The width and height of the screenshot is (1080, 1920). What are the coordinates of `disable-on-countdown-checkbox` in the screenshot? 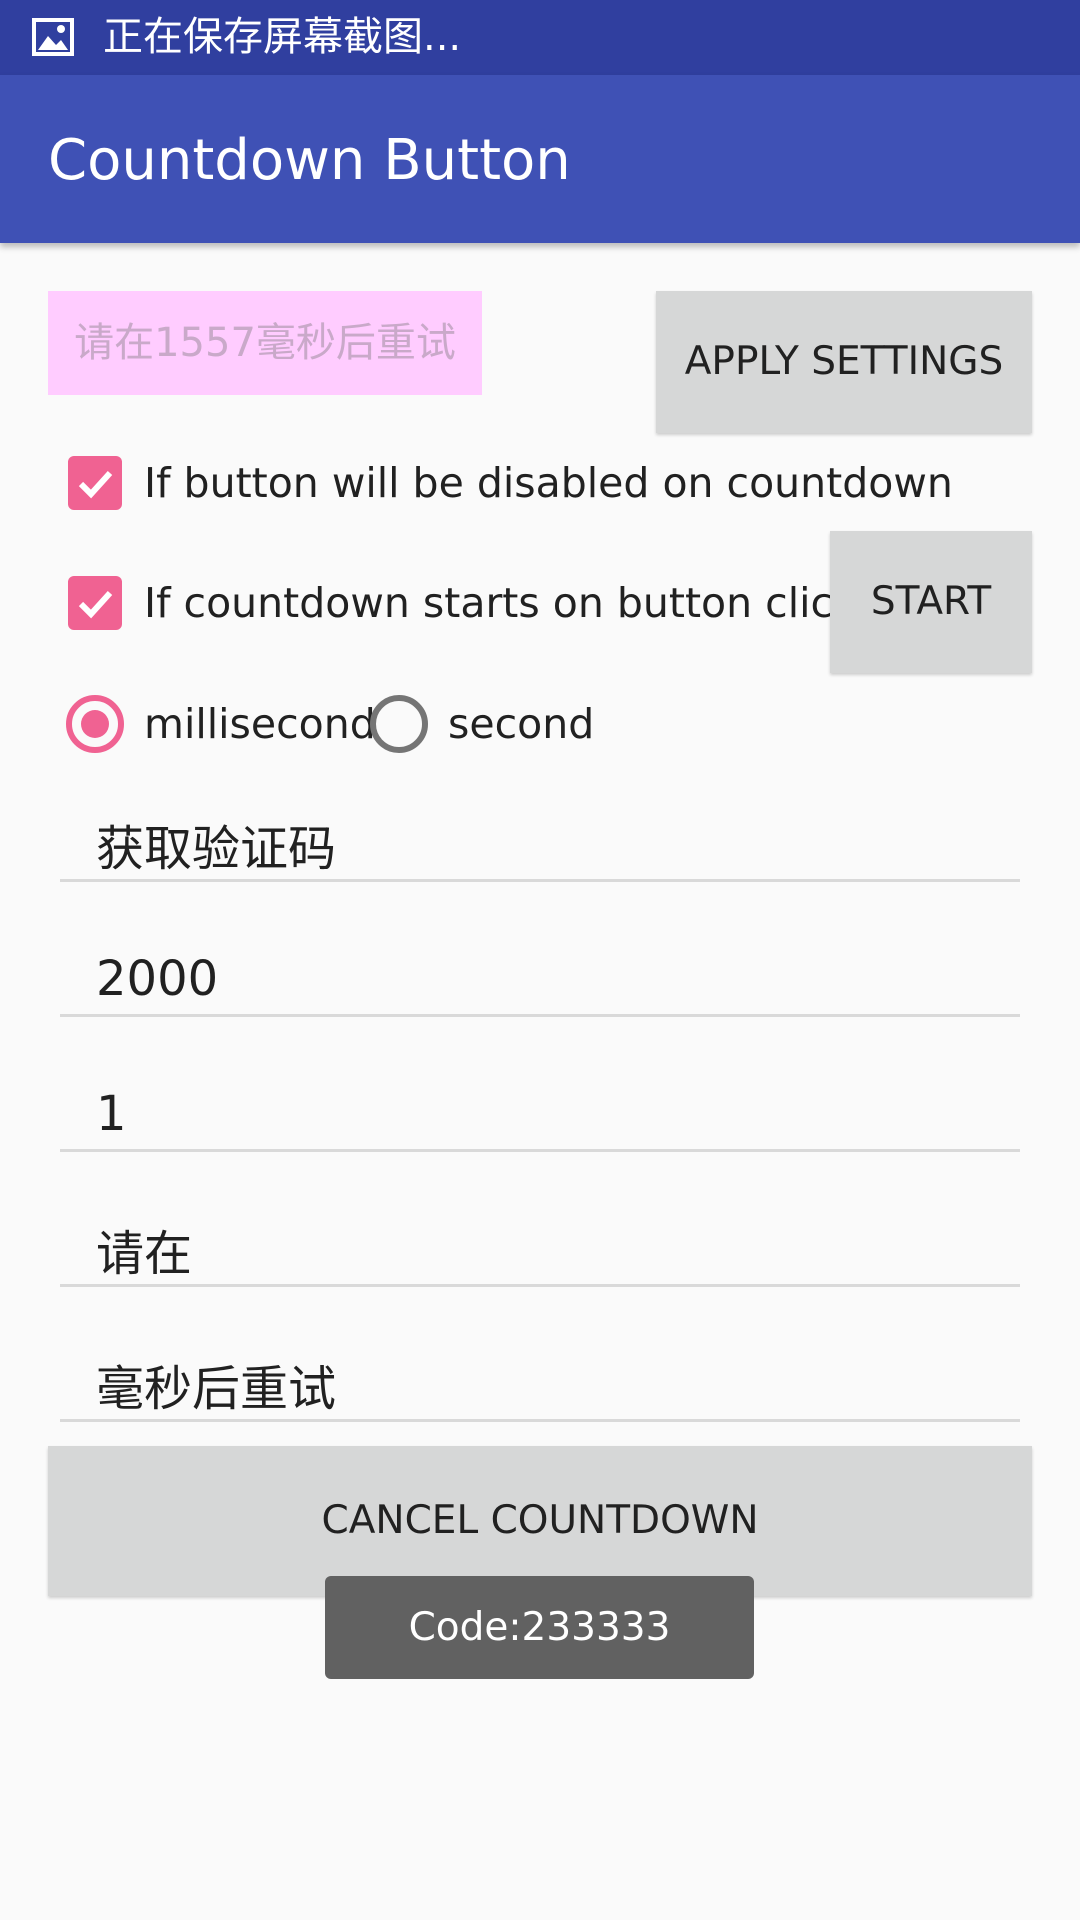 It's located at (95, 483).